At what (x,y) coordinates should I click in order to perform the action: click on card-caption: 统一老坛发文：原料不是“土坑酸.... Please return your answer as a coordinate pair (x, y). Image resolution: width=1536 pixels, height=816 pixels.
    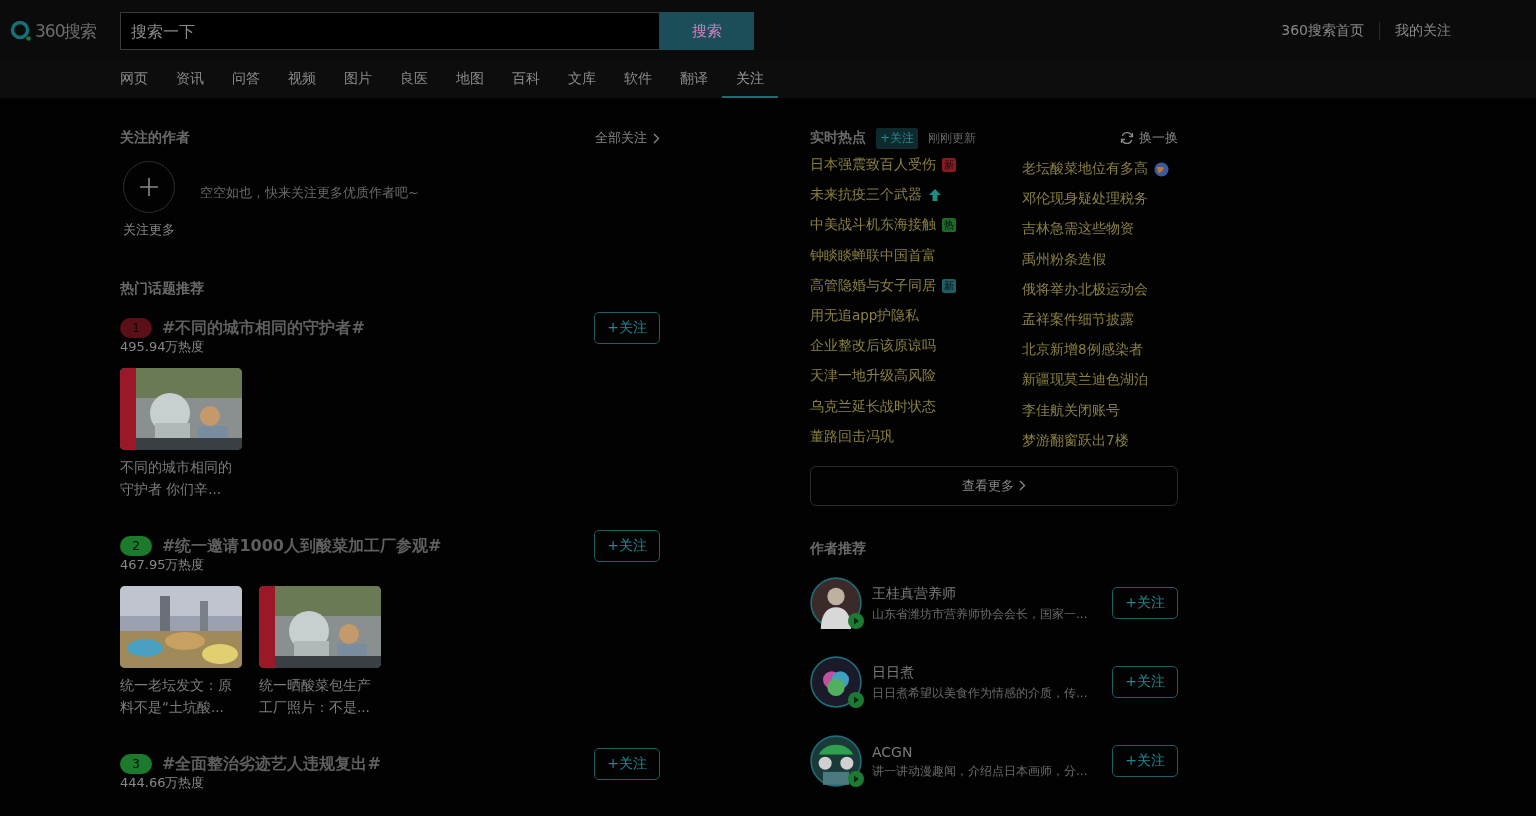
    Looking at the image, I should click on (181, 696).